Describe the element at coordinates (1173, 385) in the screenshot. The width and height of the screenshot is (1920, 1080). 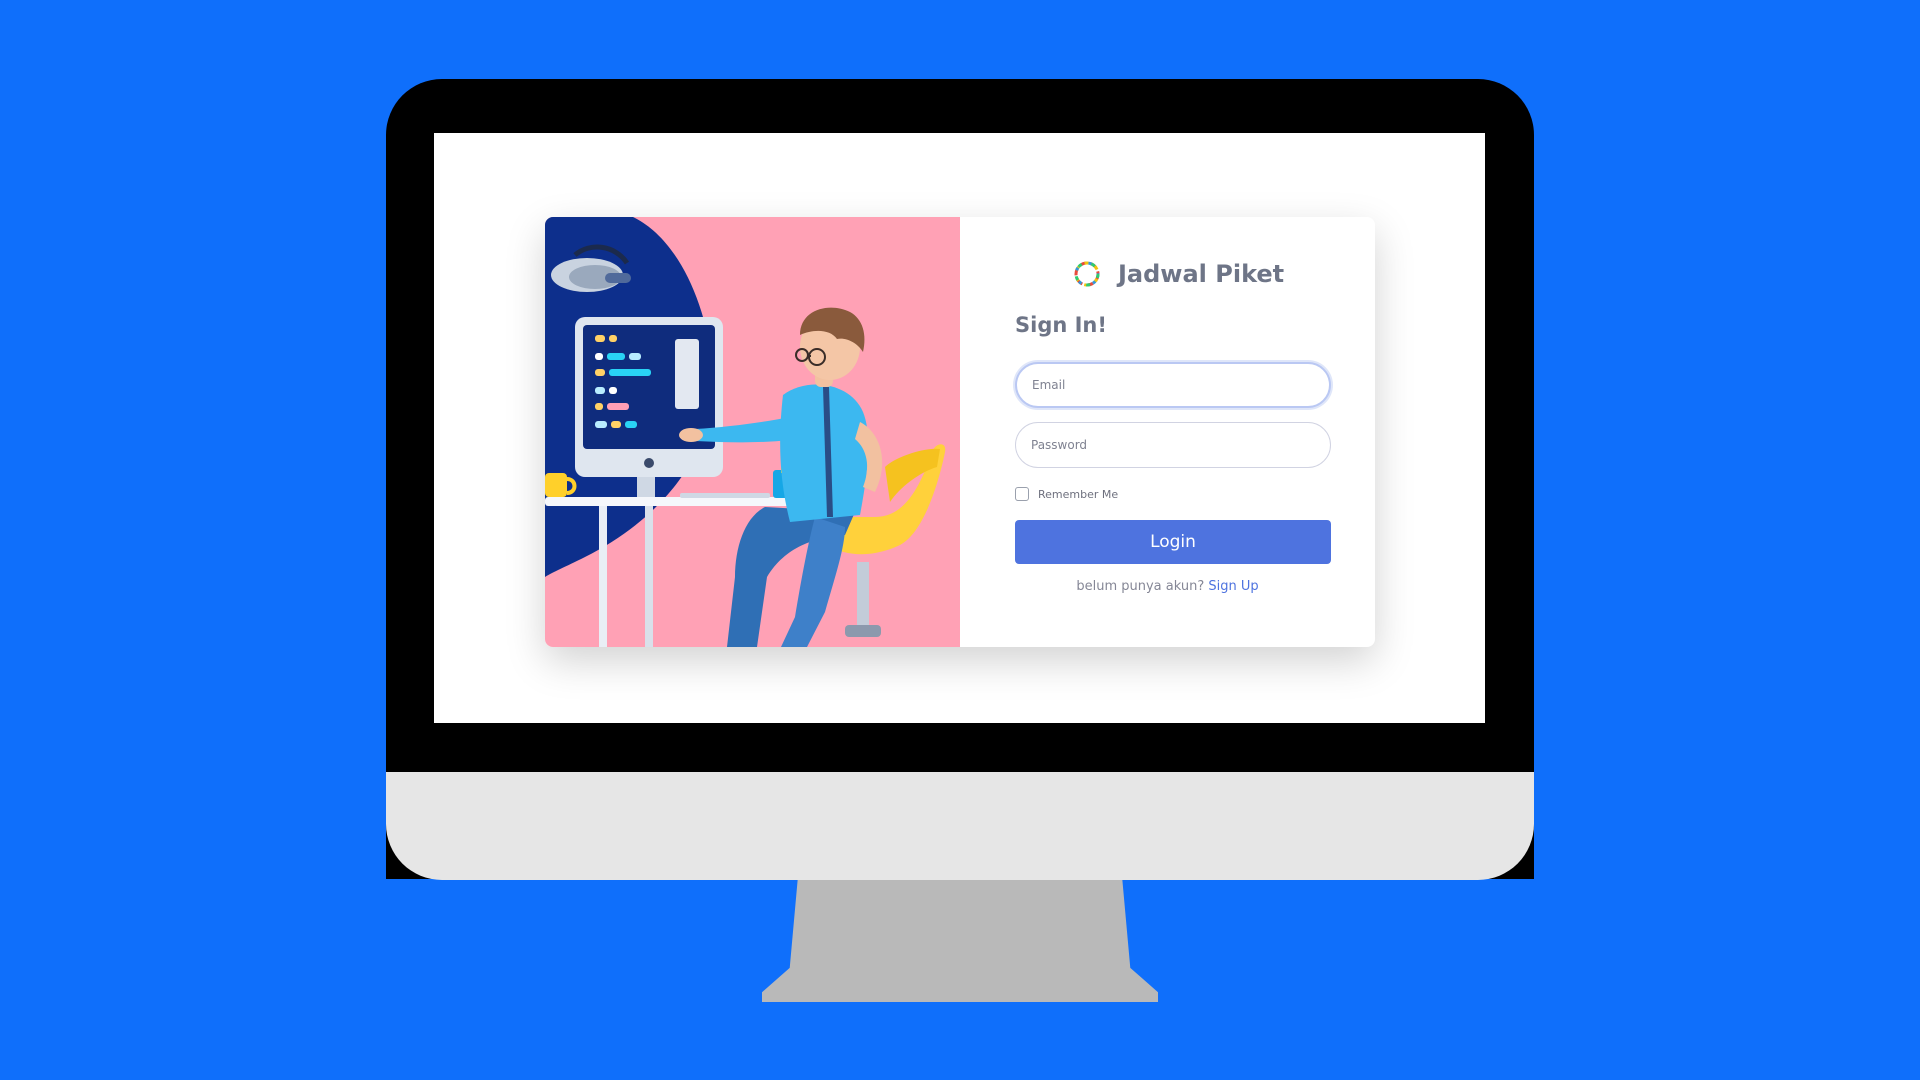
I see `email-input` at that location.